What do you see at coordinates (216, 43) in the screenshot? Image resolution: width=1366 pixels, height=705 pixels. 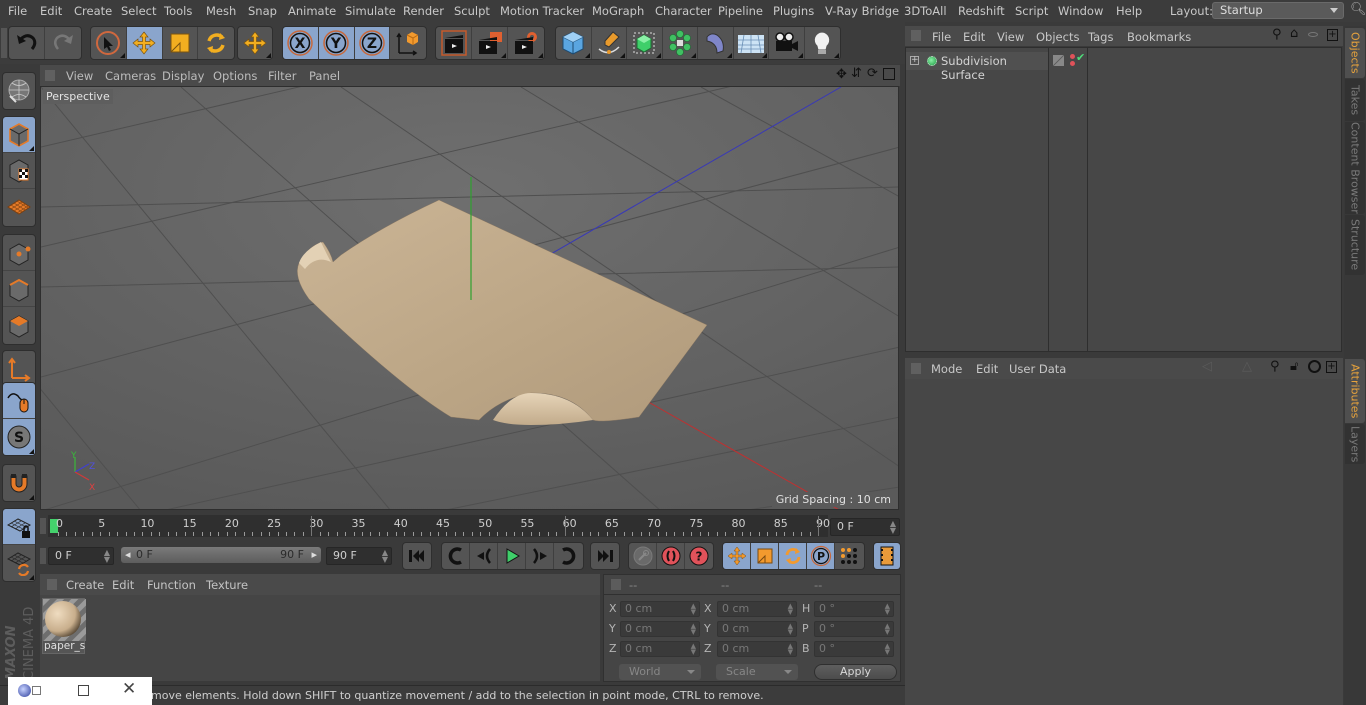 I see `rotate-tool-button` at bounding box center [216, 43].